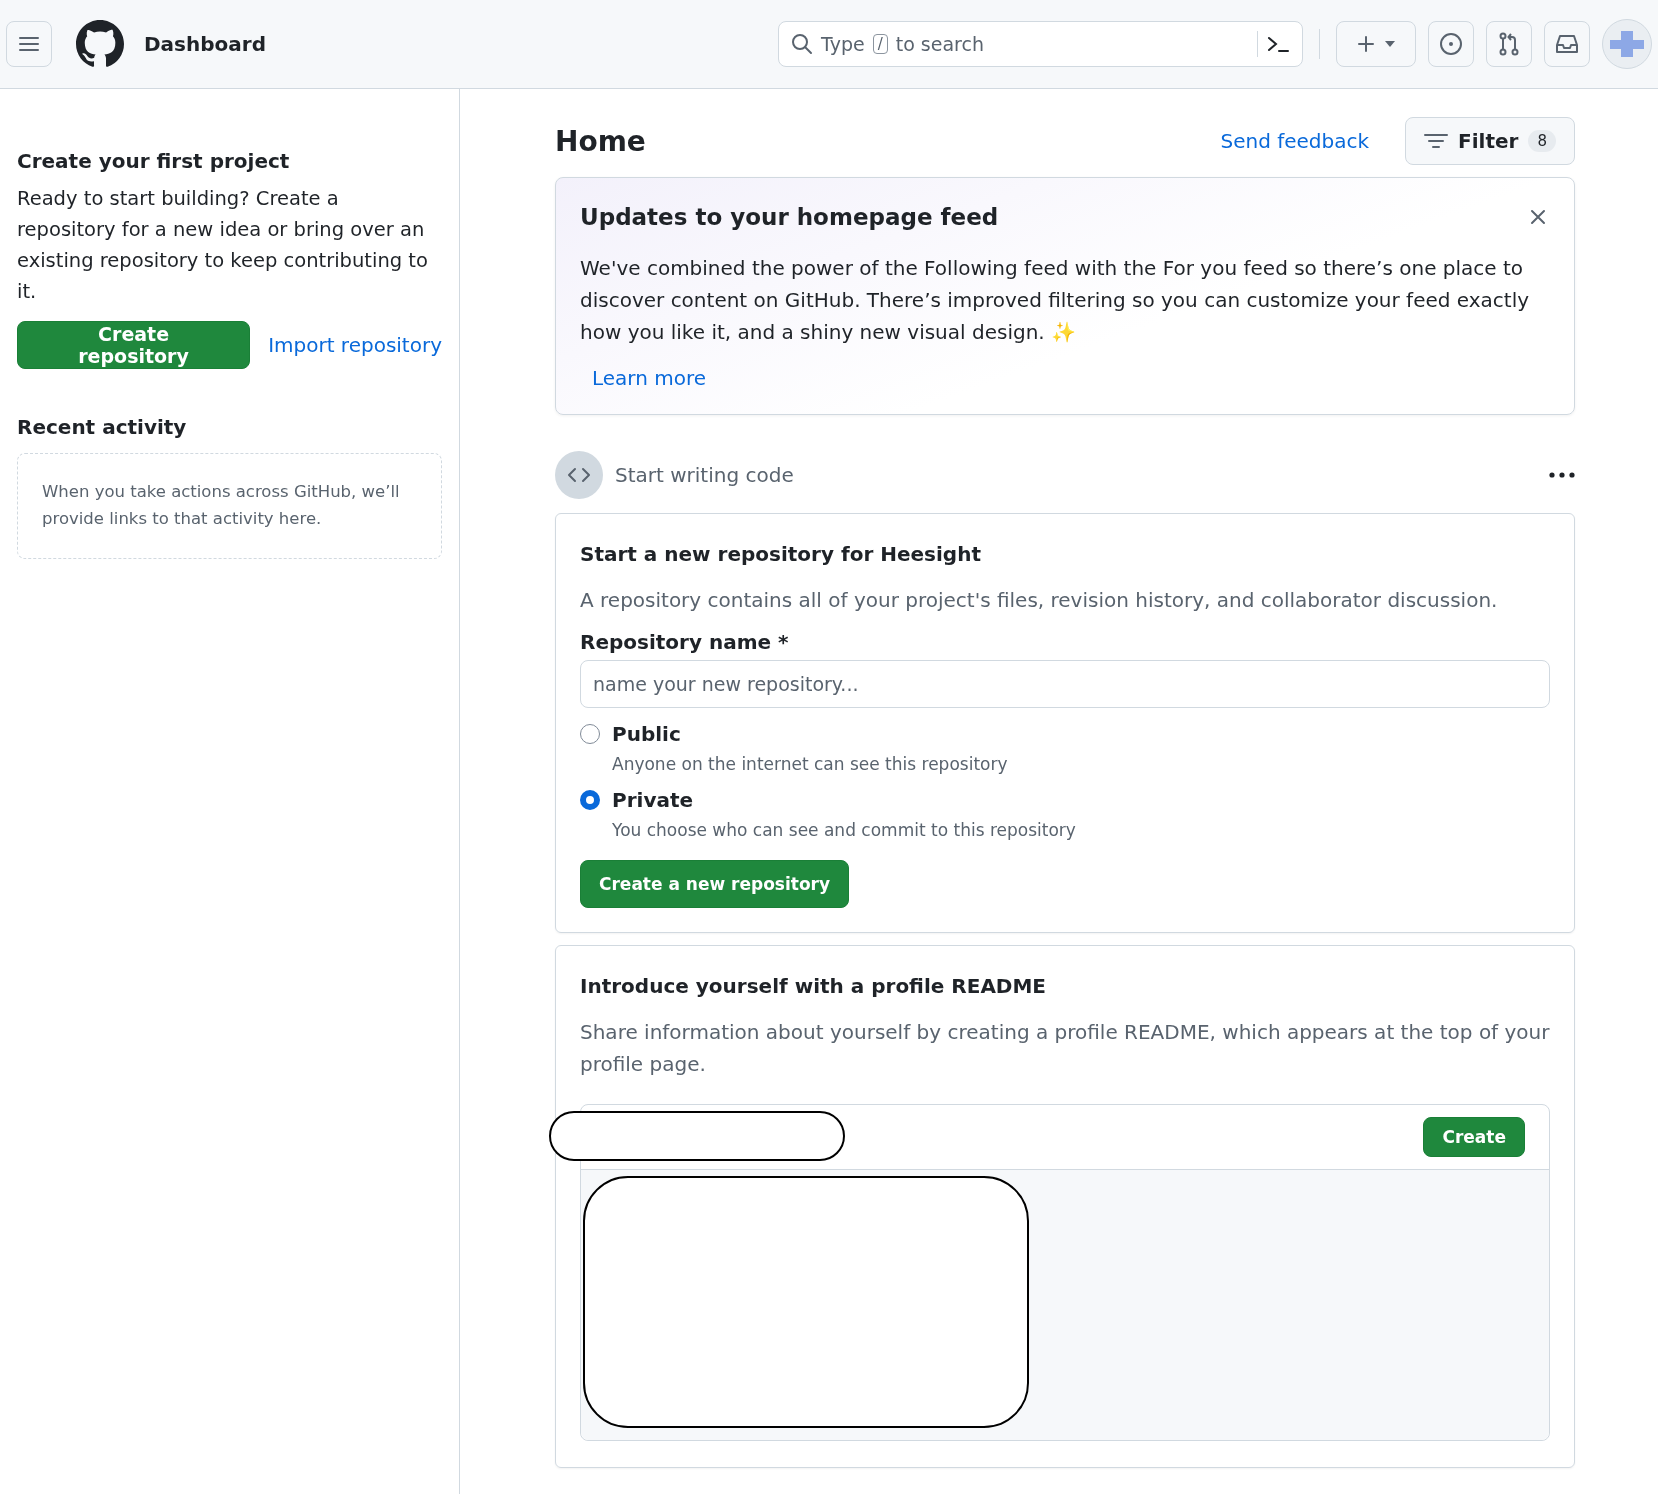  Describe the element at coordinates (1390, 44) in the screenshot. I see `caret-icon` at that location.